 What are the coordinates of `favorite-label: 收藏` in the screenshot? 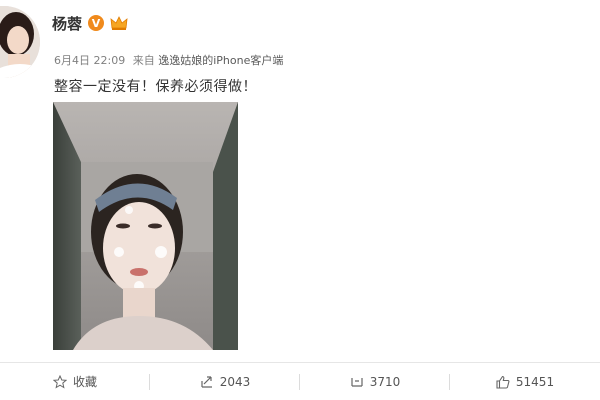 It's located at (84, 382).